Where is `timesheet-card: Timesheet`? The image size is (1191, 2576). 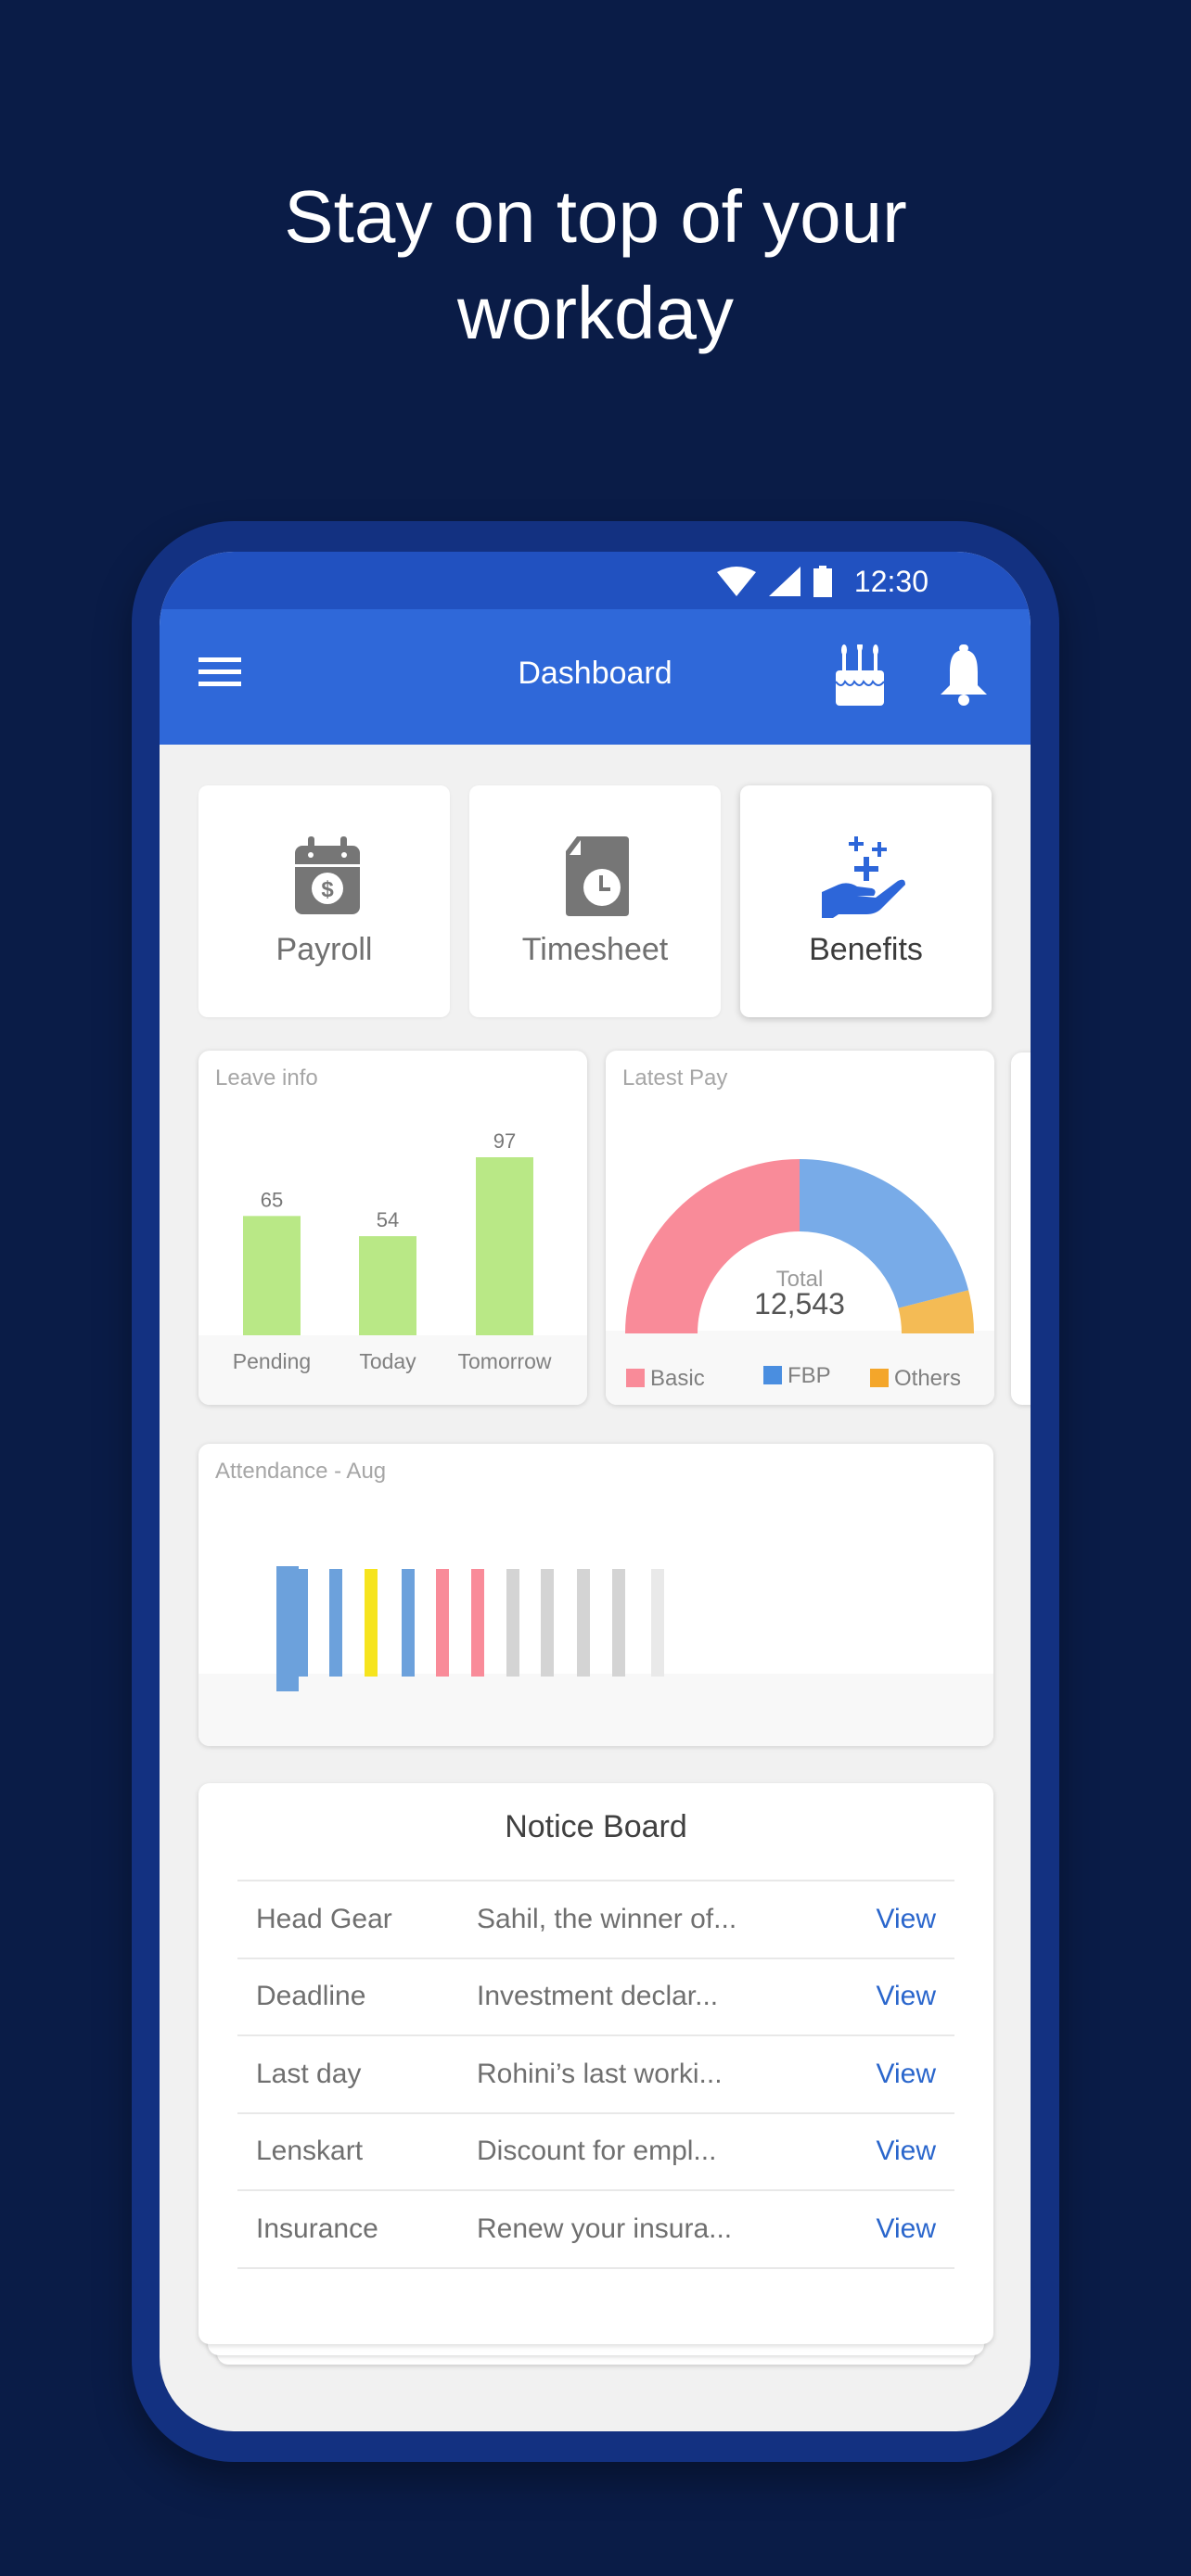 timesheet-card: Timesheet is located at coordinates (595, 901).